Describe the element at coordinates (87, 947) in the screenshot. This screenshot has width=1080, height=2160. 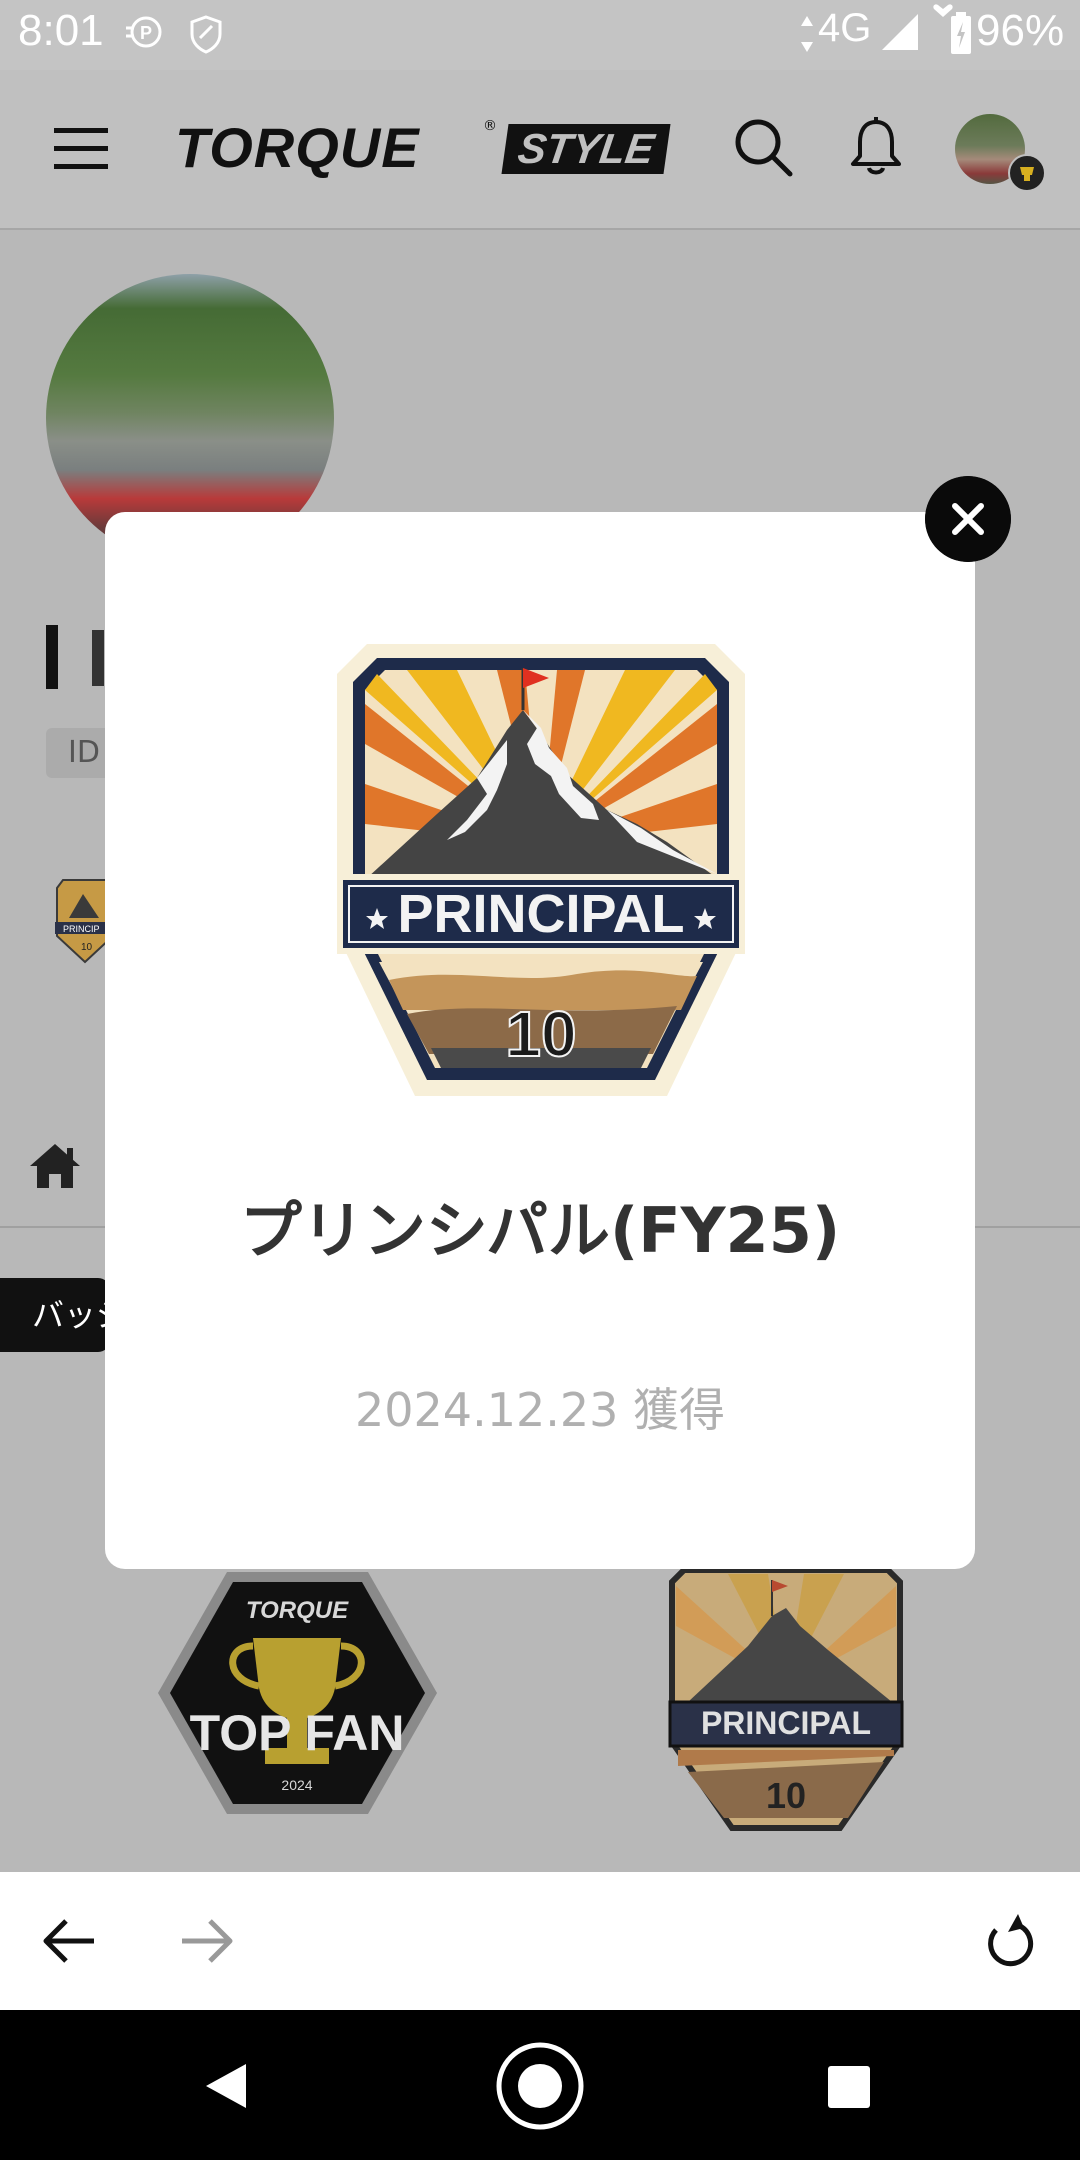
I see `svg-text: 10` at that location.